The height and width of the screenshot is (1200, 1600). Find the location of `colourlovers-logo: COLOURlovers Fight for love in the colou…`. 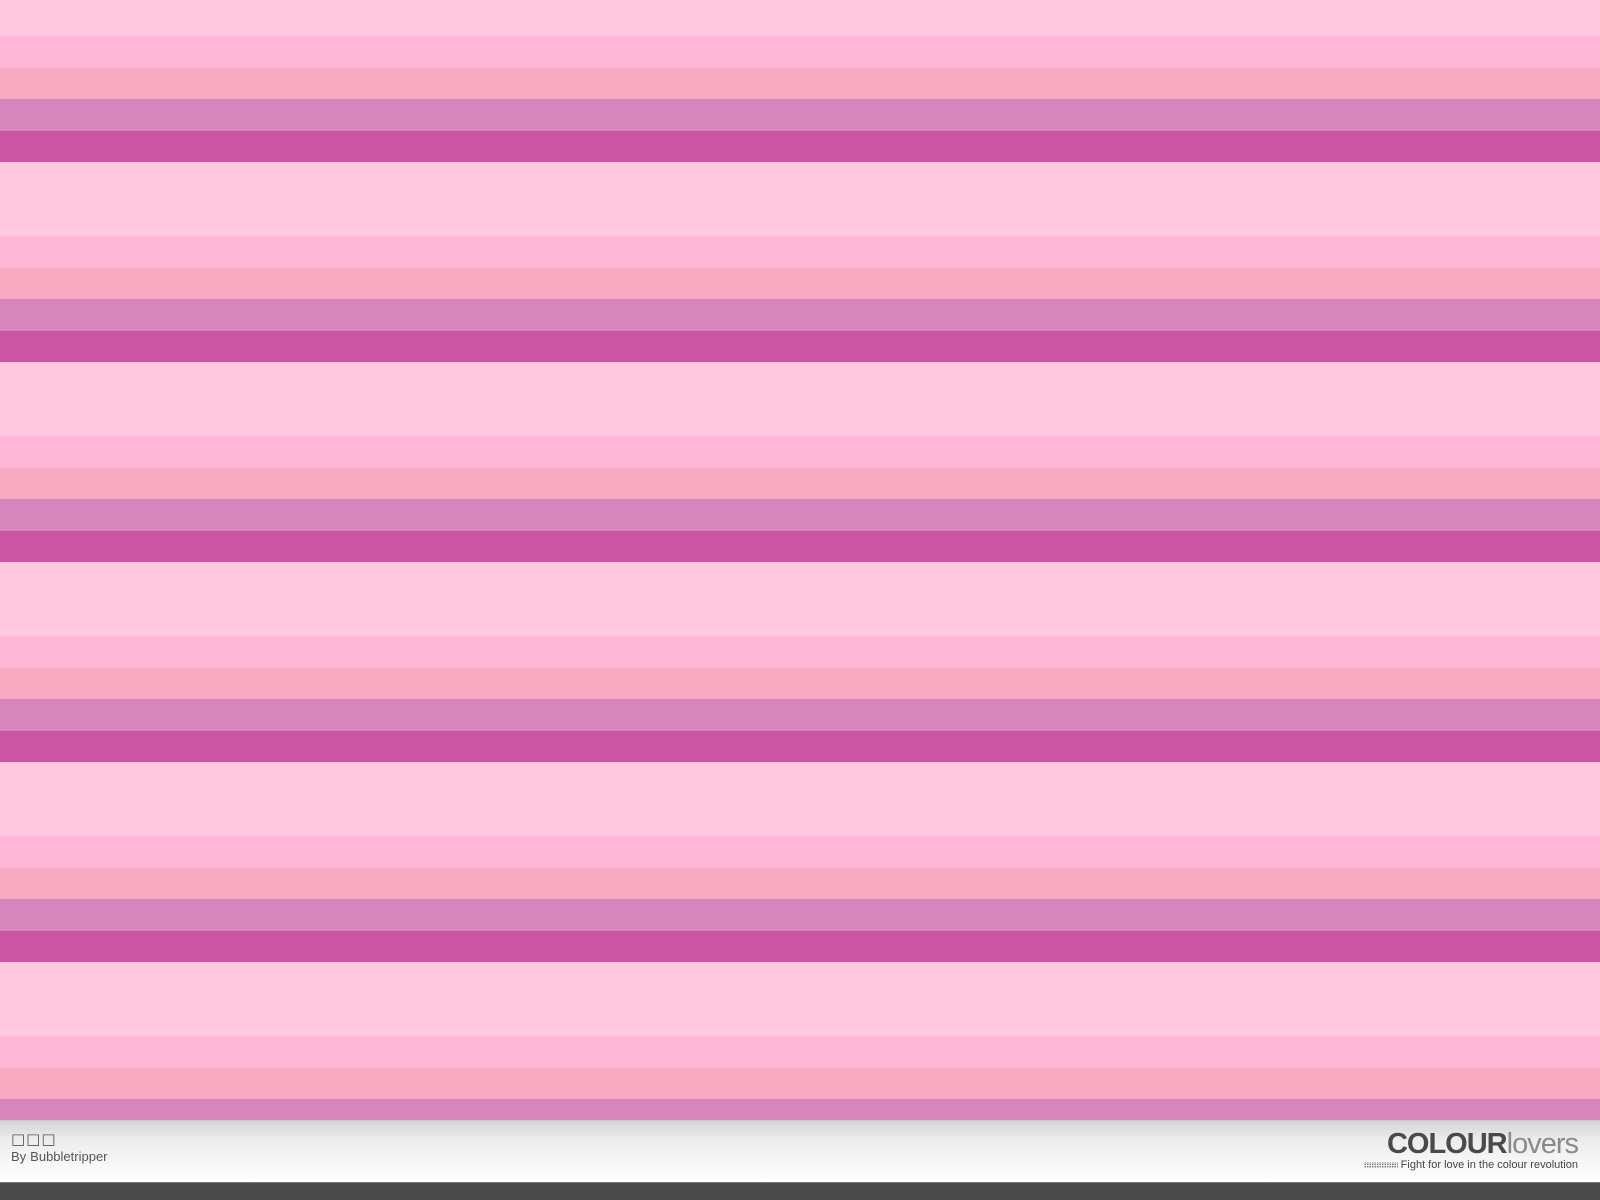

colourlovers-logo: COLOURlovers Fight for love in the colou… is located at coordinates (1471, 1150).